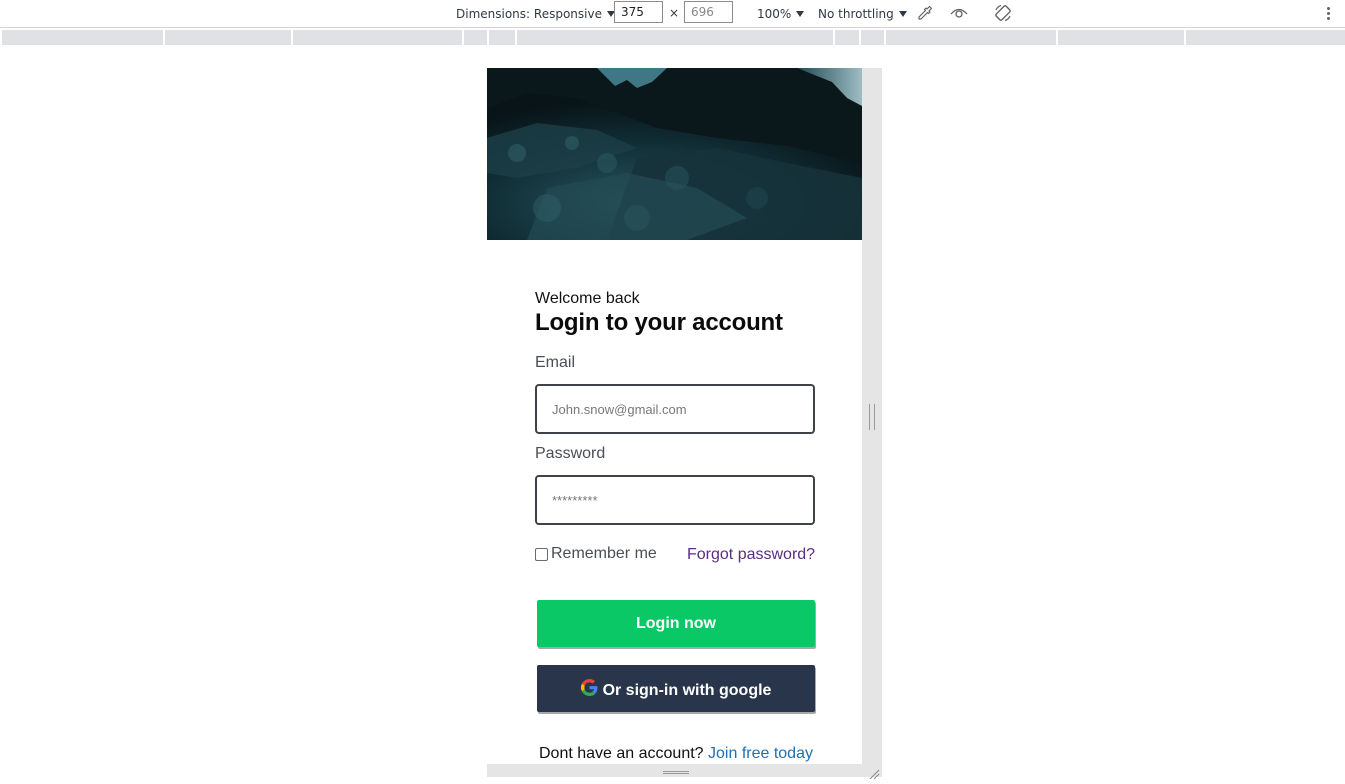  Describe the element at coordinates (587, 298) in the screenshot. I see `welcome-text: Welcome back` at that location.